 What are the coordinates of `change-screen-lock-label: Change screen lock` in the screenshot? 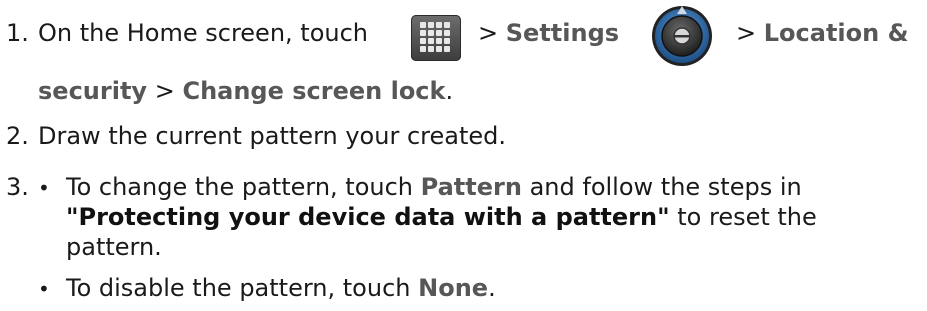 It's located at (314, 91).